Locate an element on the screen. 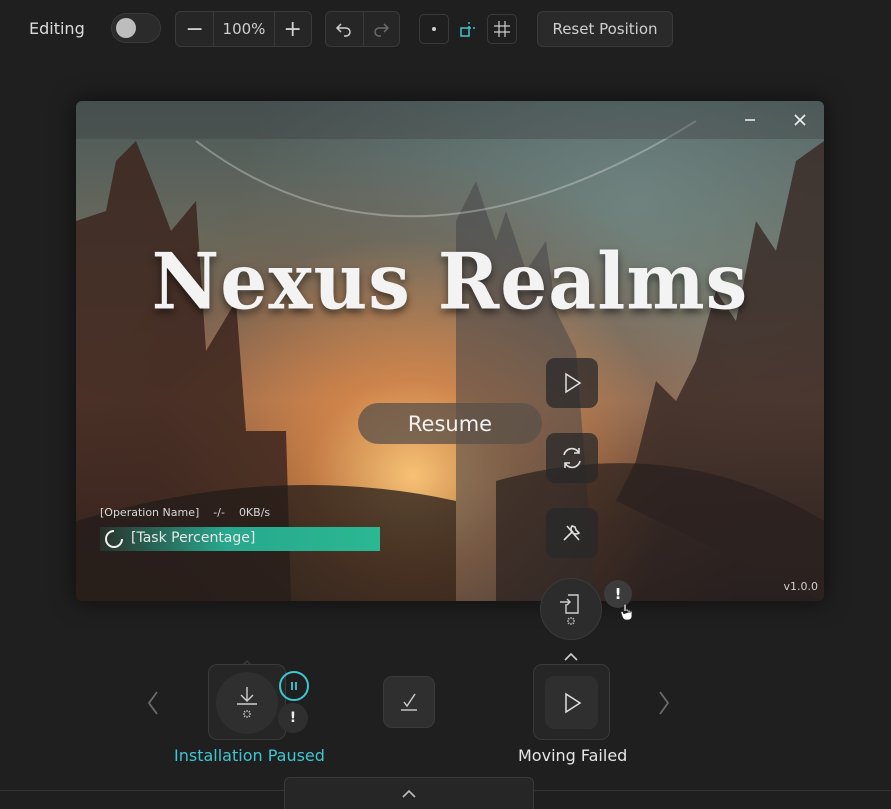 The image size is (891, 809). move-files-button is located at coordinates (571, 609).